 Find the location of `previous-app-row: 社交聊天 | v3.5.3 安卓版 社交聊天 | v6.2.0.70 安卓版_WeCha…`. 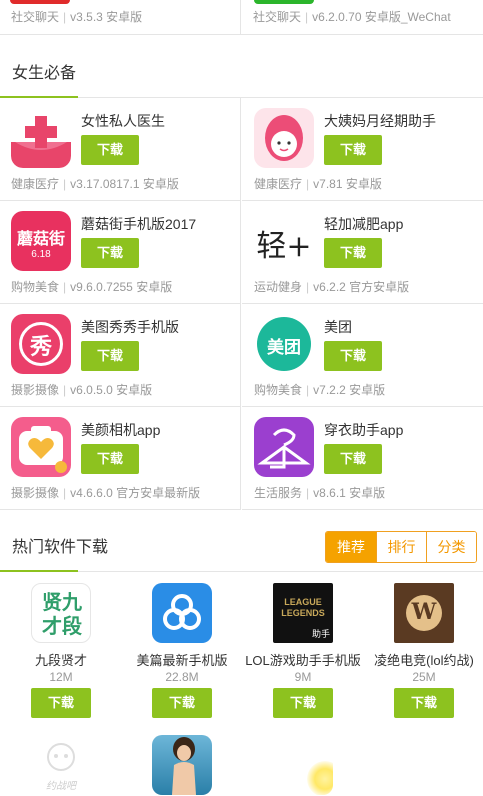

previous-app-row: 社交聊天 | v3.5.3 安卓版 社交聊天 | v6.2.0.70 安卓版_WeCha… is located at coordinates (241, 17).